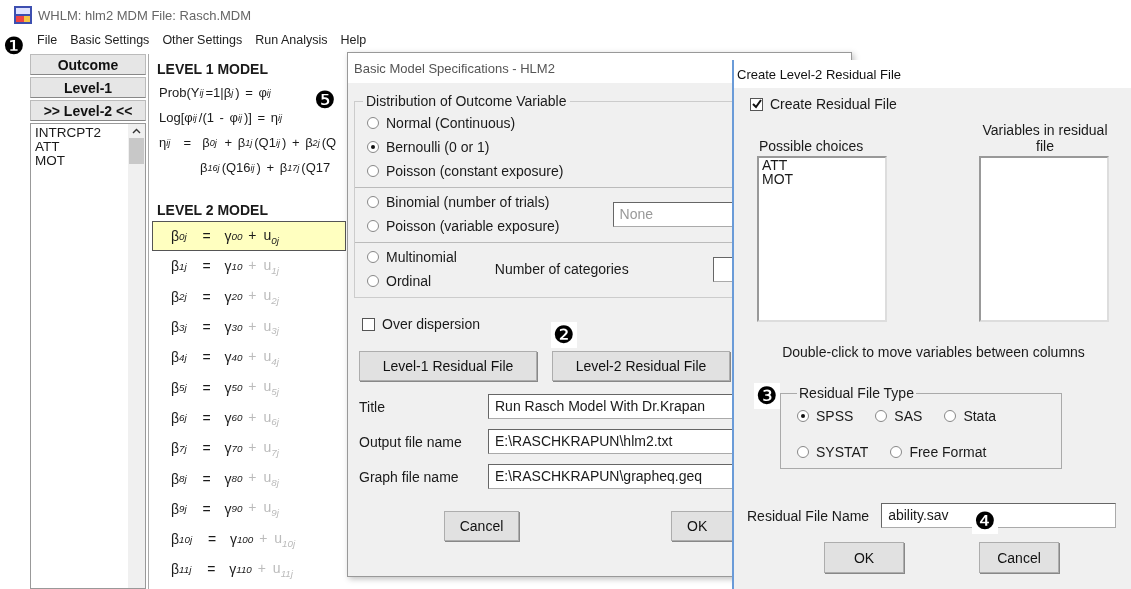 This screenshot has width=1131, height=589. I want to click on option-label: SYSTAT, so click(842, 452).